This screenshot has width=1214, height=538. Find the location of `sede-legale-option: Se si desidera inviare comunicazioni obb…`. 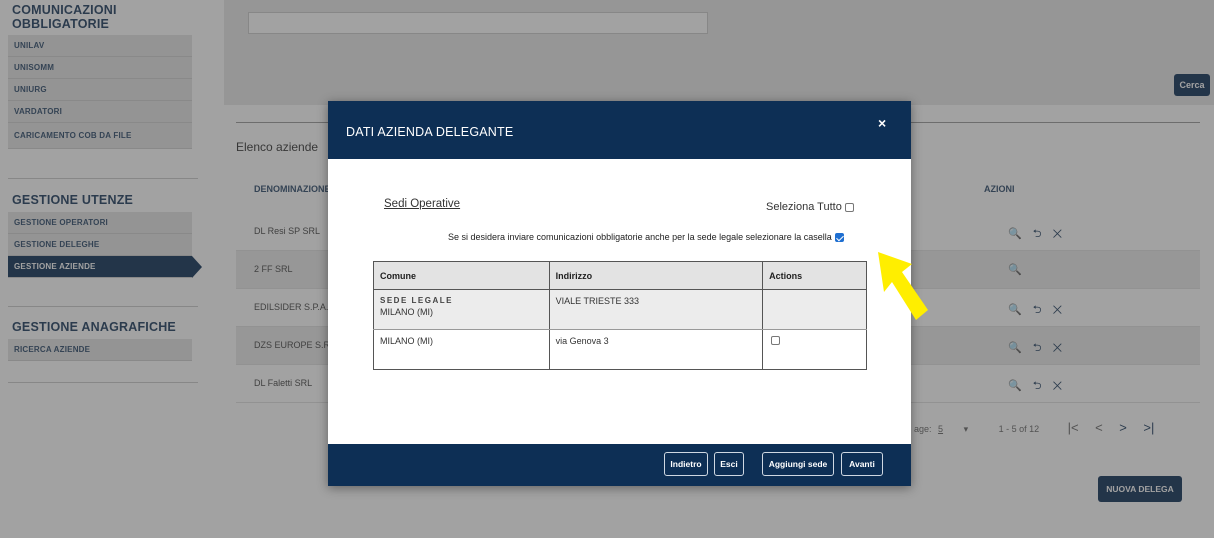

sede-legale-option: Se si desidera inviare comunicazioni obb… is located at coordinates (646, 237).